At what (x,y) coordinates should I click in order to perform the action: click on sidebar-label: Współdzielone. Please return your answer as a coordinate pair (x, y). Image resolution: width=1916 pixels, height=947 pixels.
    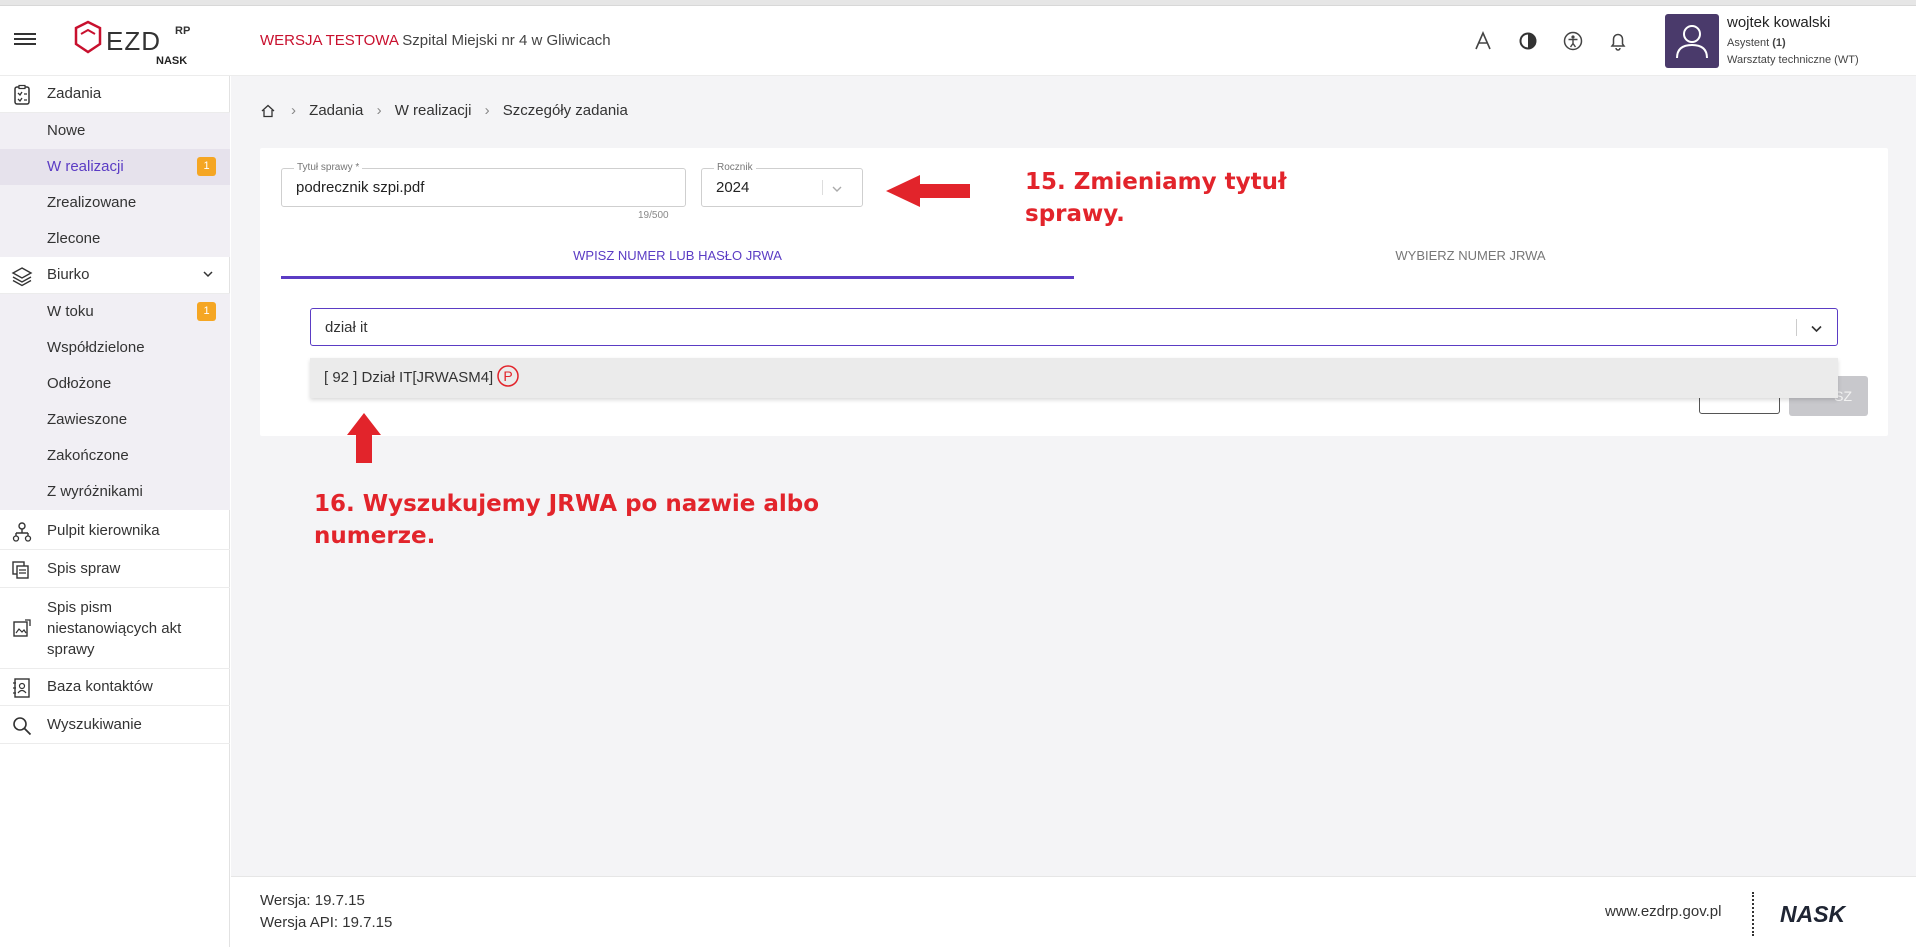
    Looking at the image, I should click on (96, 347).